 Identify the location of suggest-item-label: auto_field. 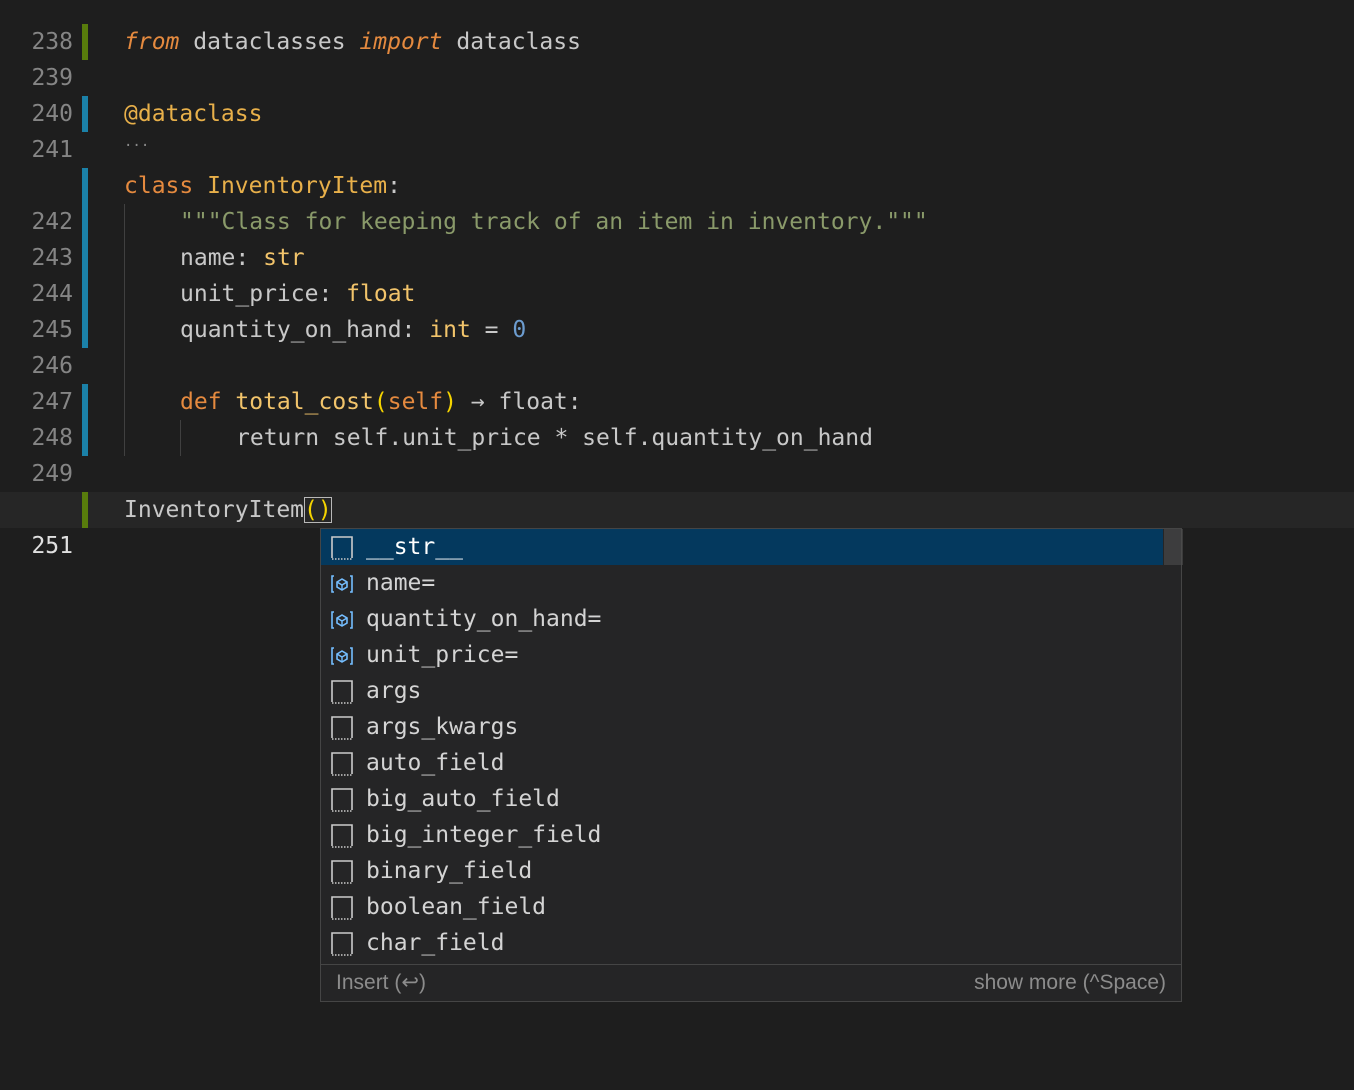
(435, 763).